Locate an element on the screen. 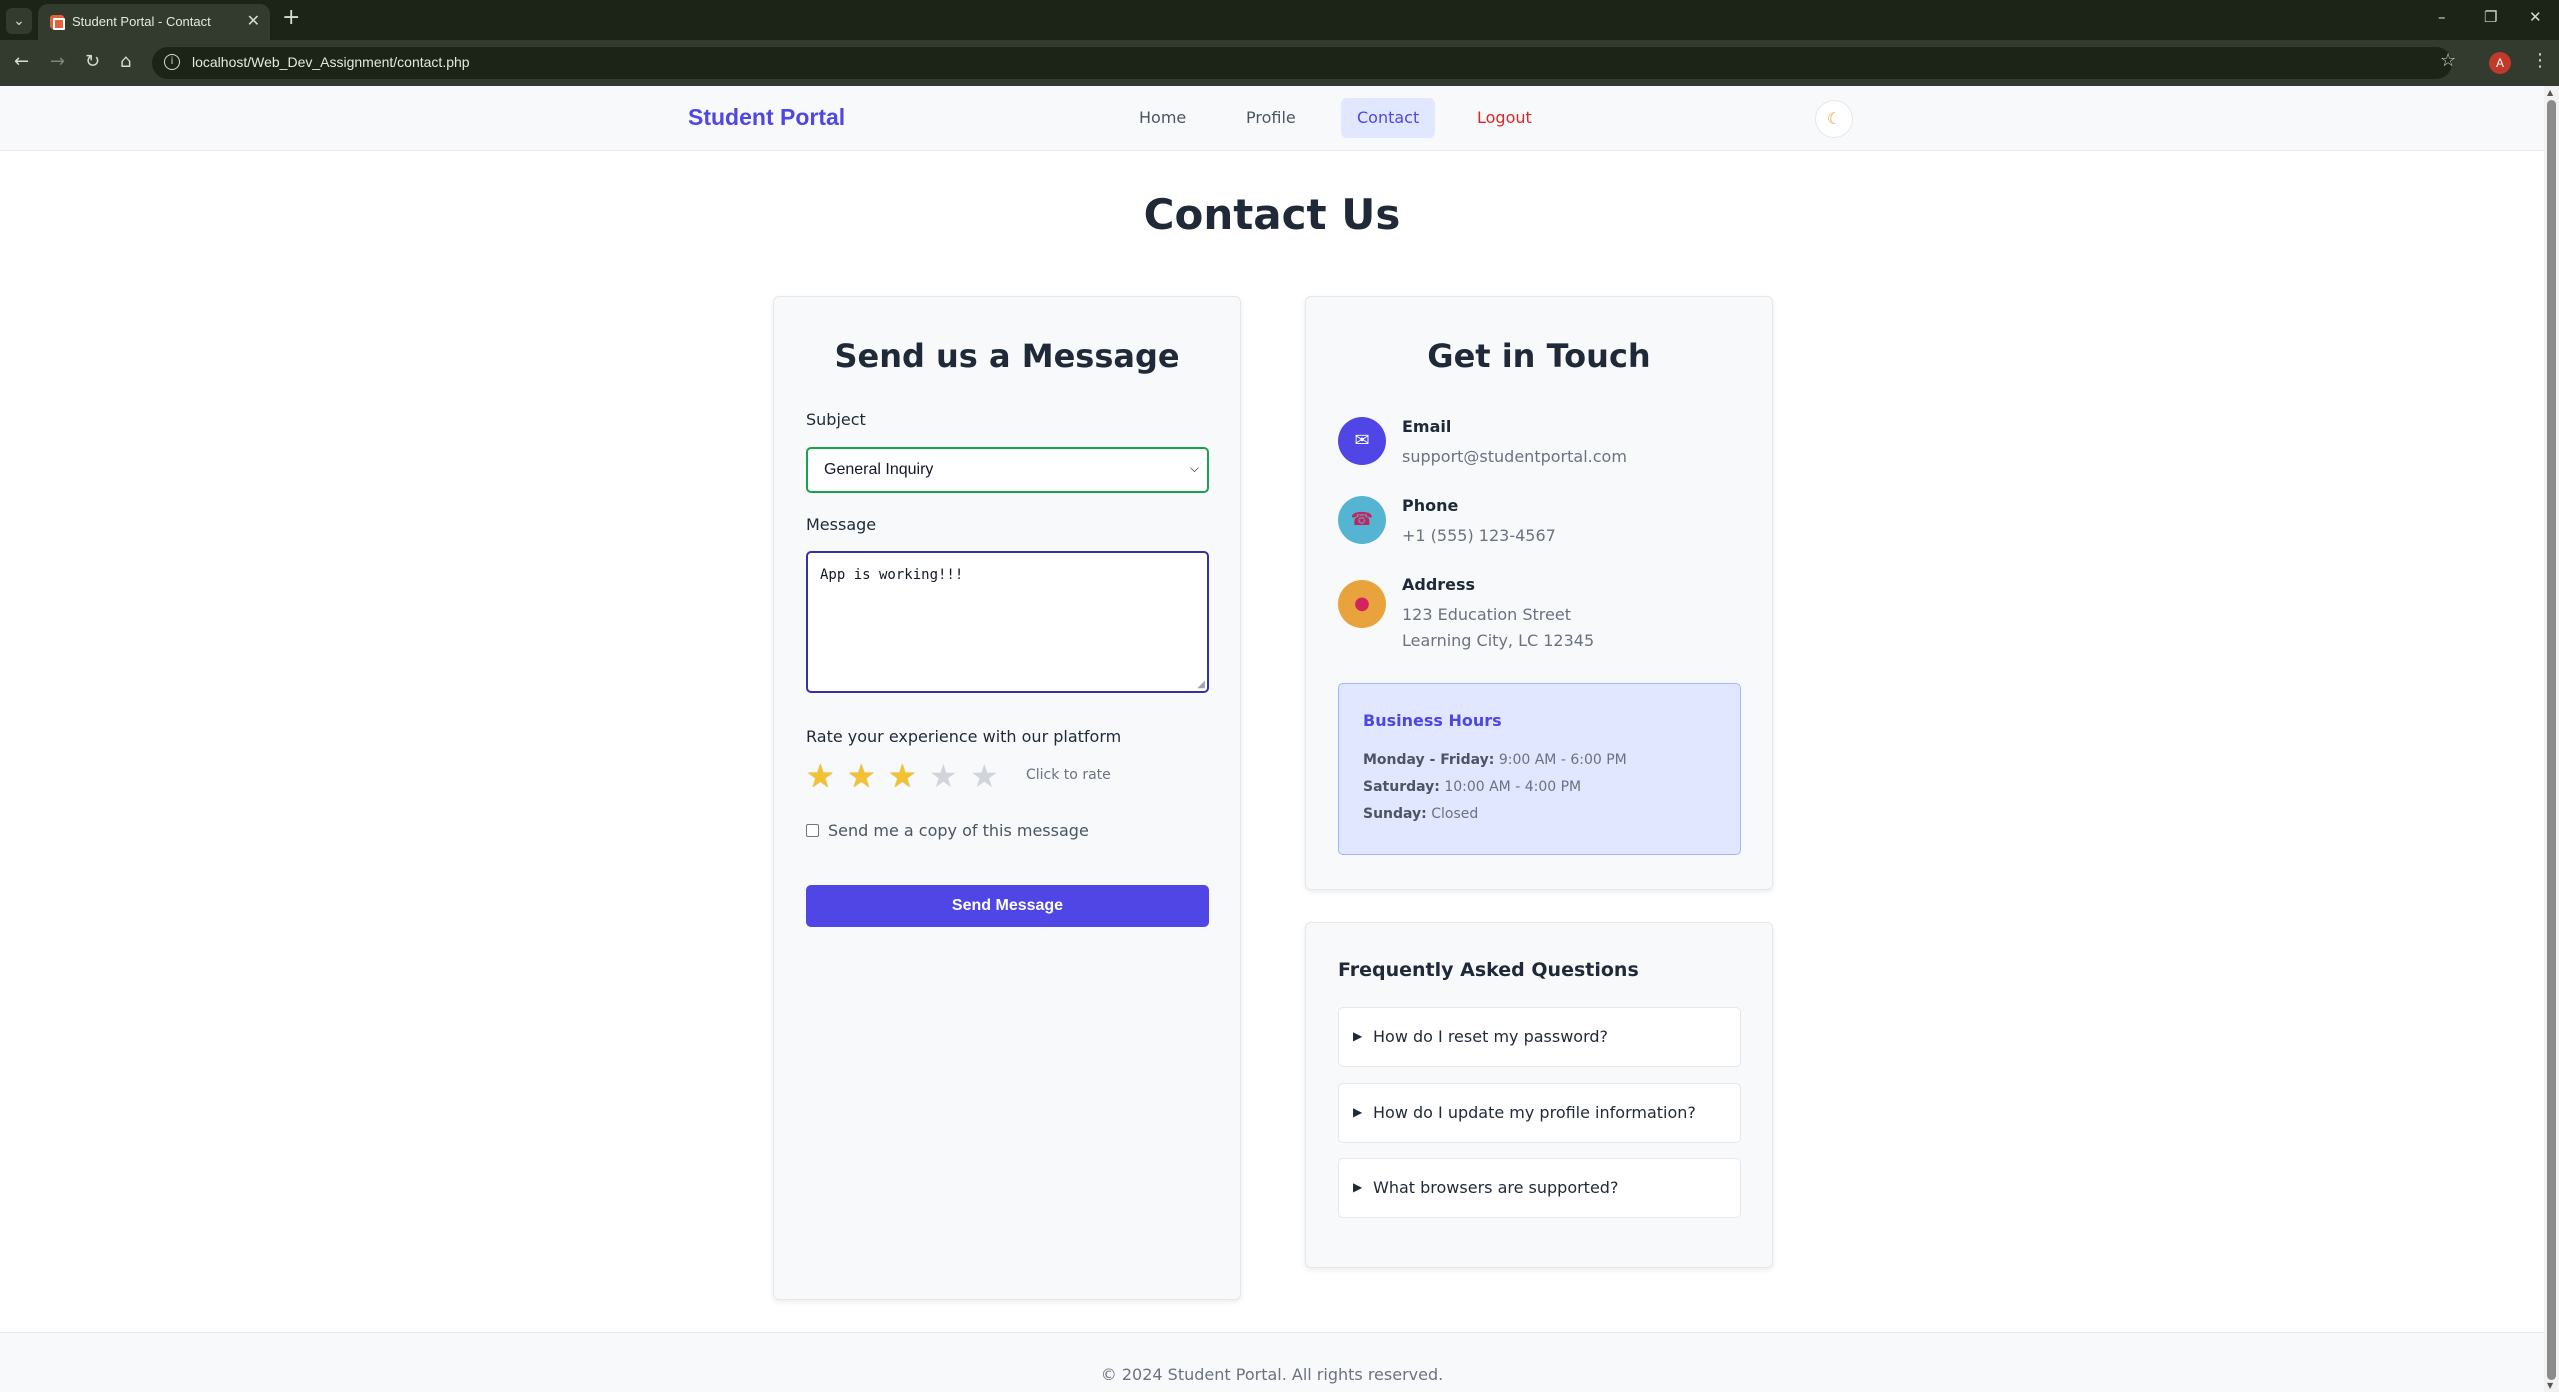  new-tab-icon: + is located at coordinates (291, 17).